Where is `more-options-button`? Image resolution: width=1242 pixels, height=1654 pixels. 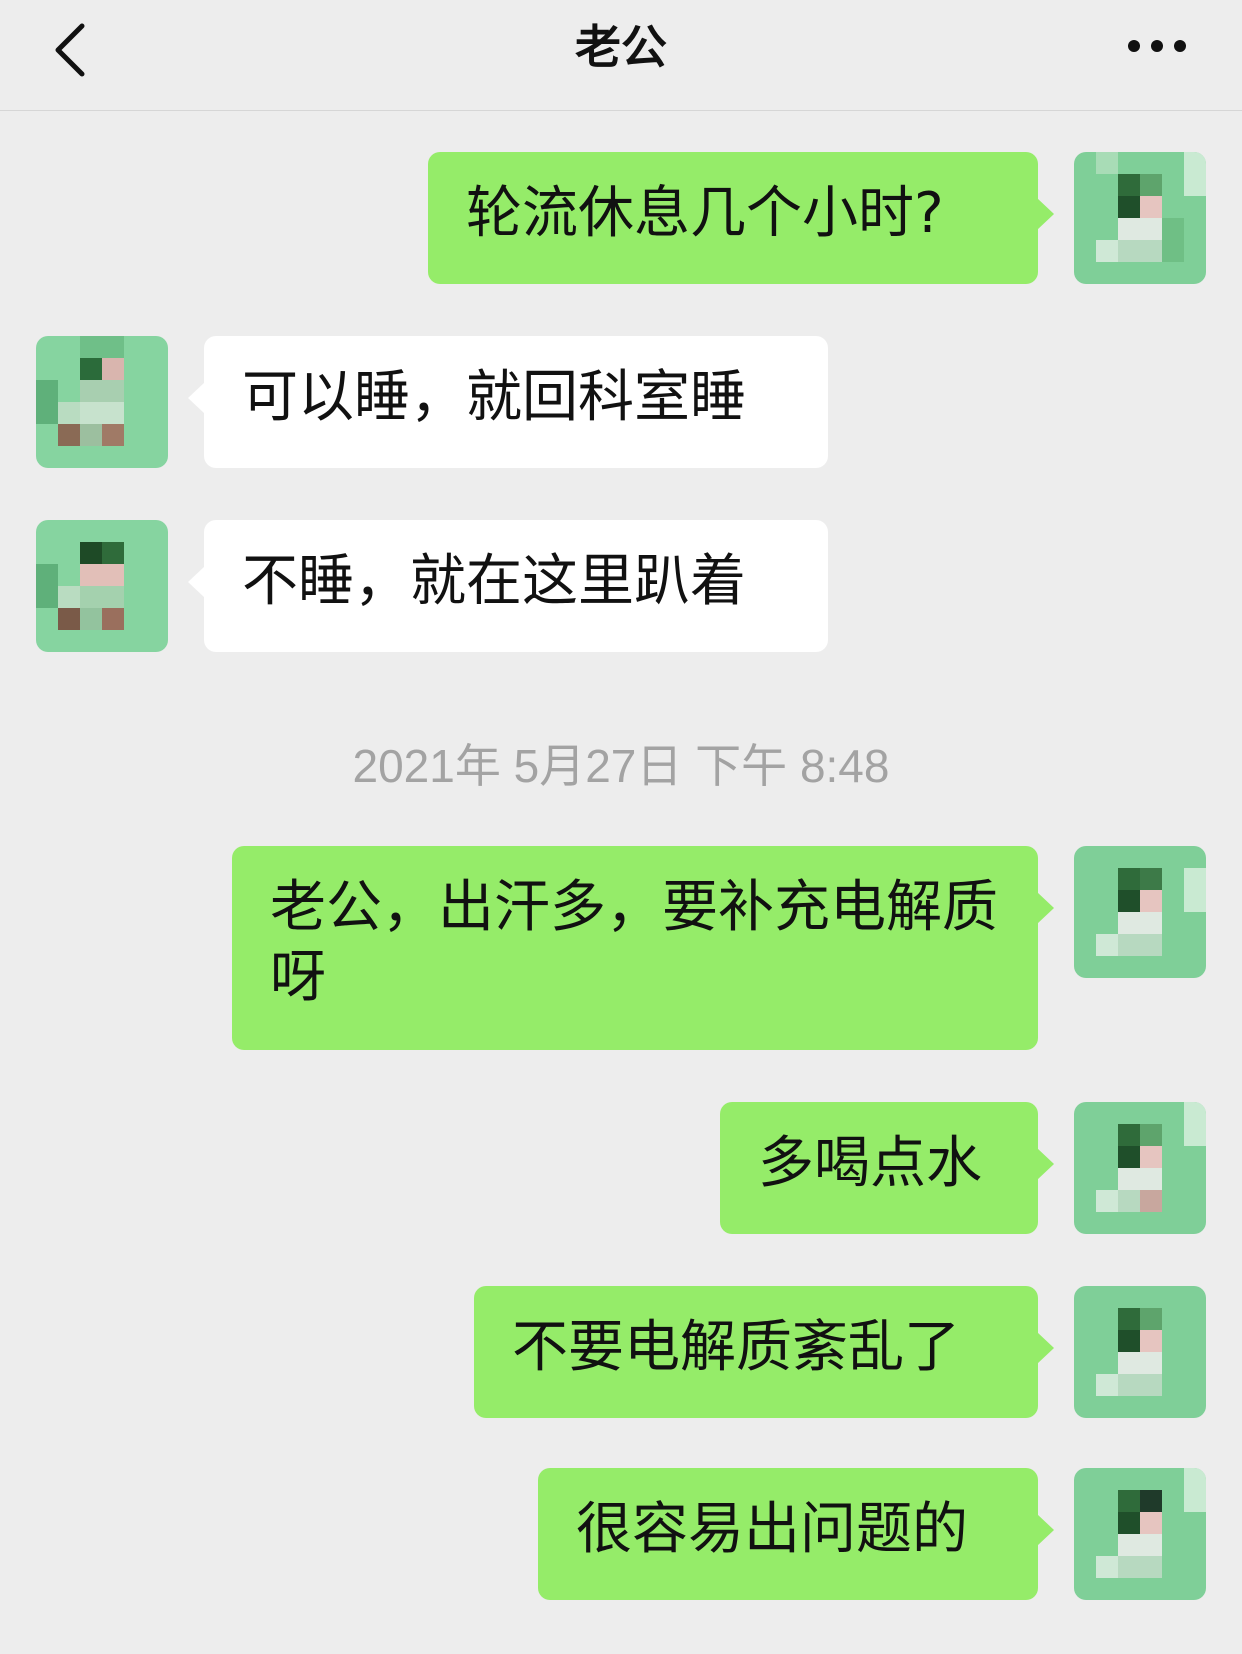
more-options-button is located at coordinates (1157, 46).